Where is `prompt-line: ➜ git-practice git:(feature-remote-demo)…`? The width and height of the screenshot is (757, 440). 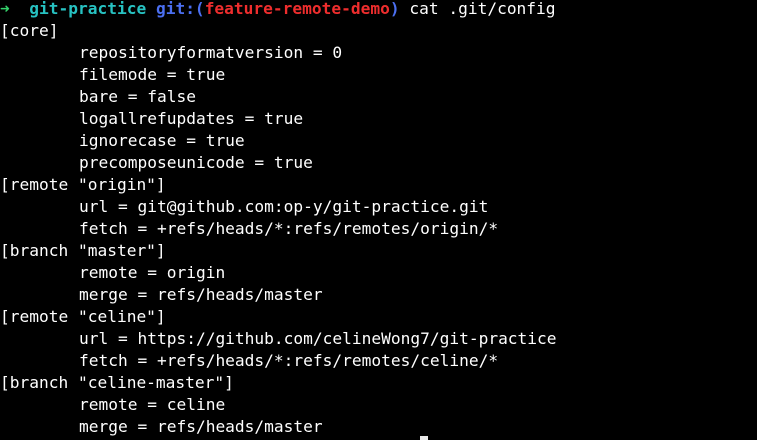
prompt-line: ➜ git-practice git:(feature-remote-demo)… is located at coordinates (378, 10).